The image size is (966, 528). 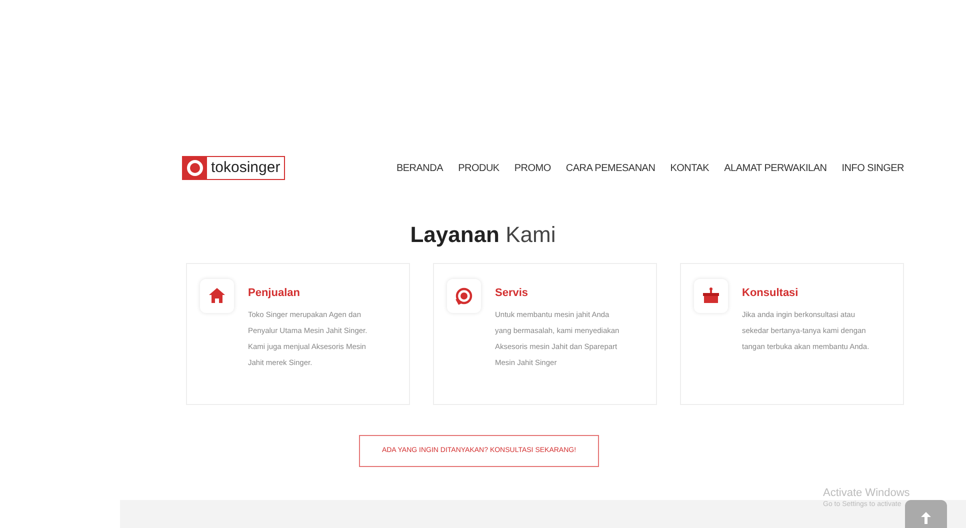 I want to click on logo: tokosinger, so click(x=234, y=168).